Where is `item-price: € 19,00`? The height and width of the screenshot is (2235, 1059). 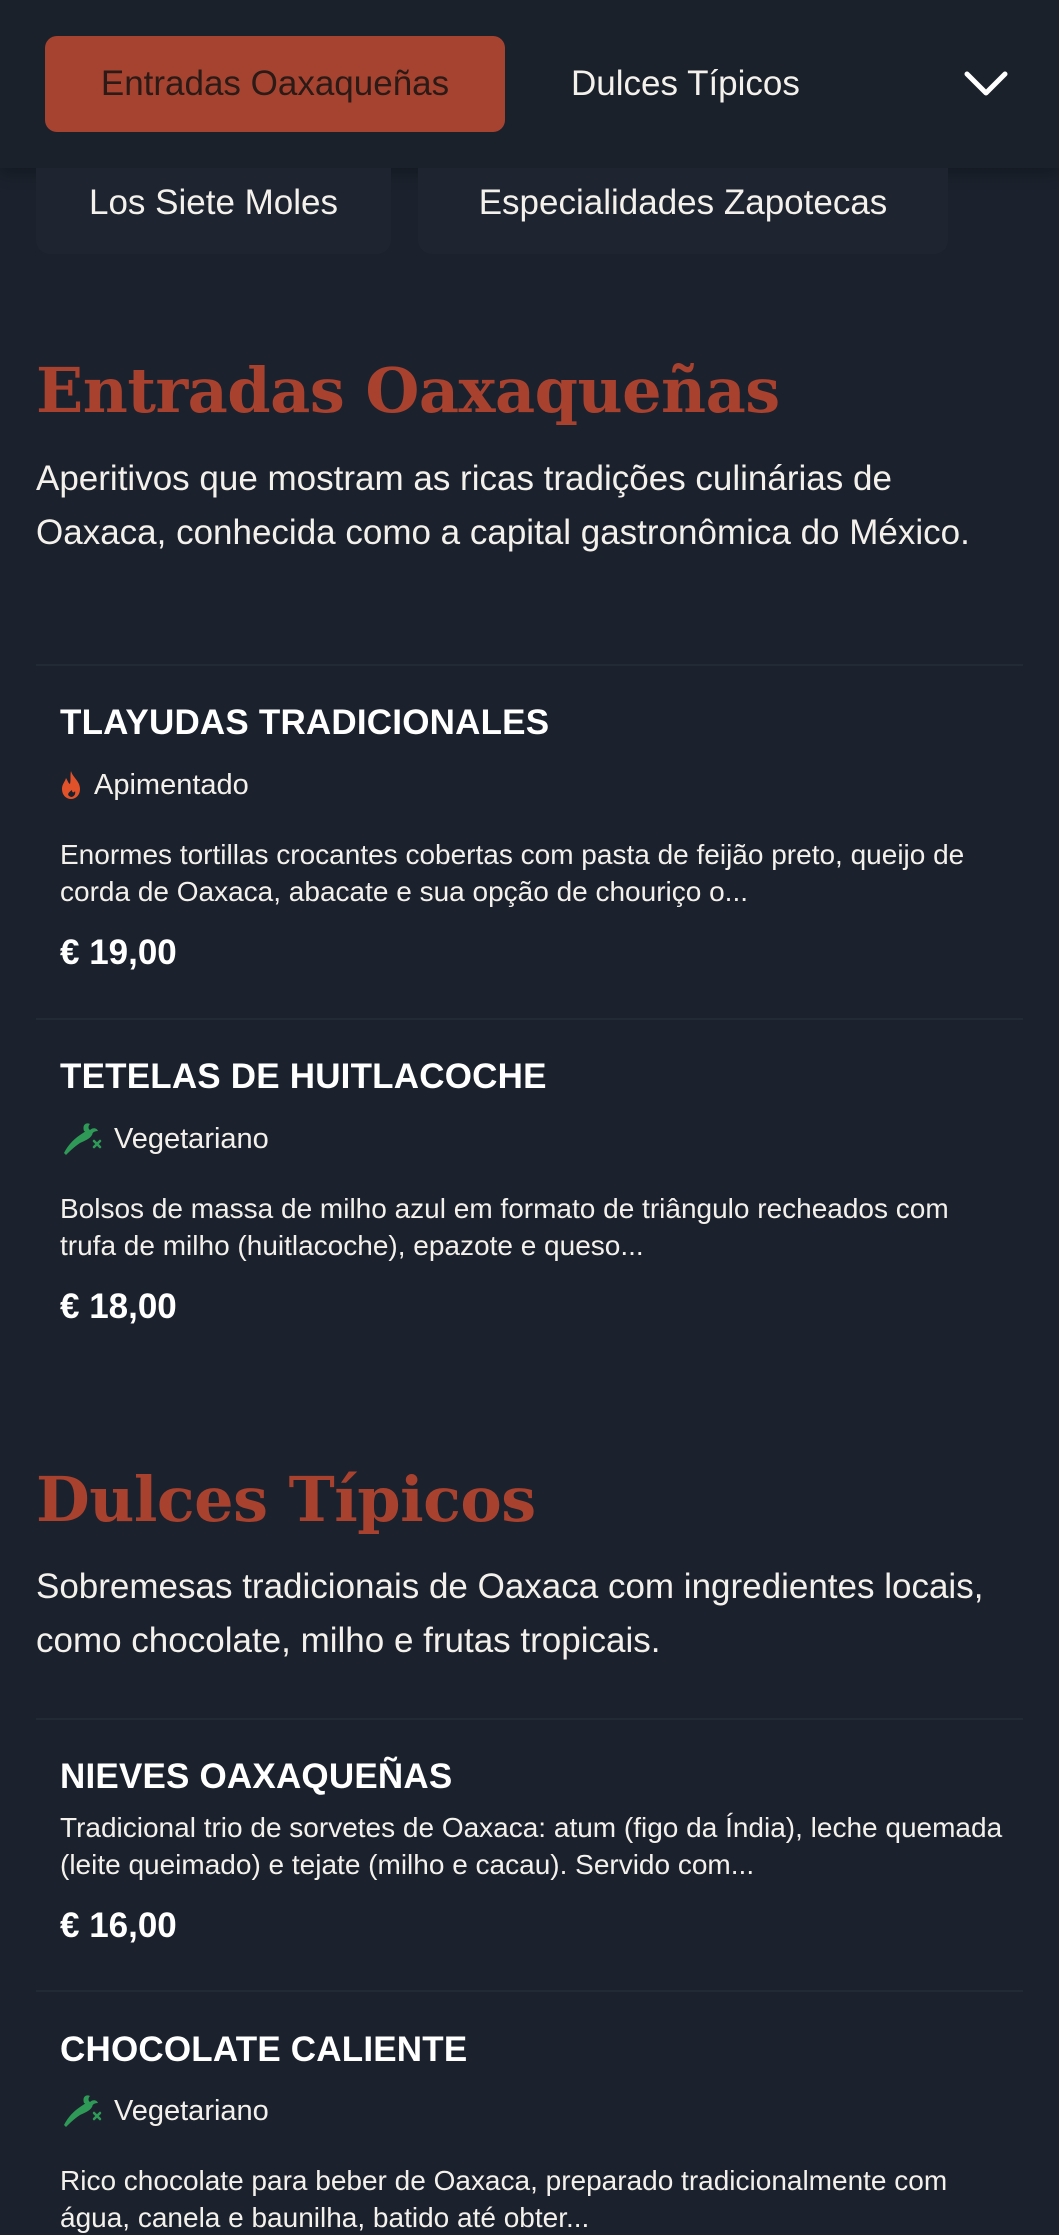
item-price: € 19,00 is located at coordinates (118, 952).